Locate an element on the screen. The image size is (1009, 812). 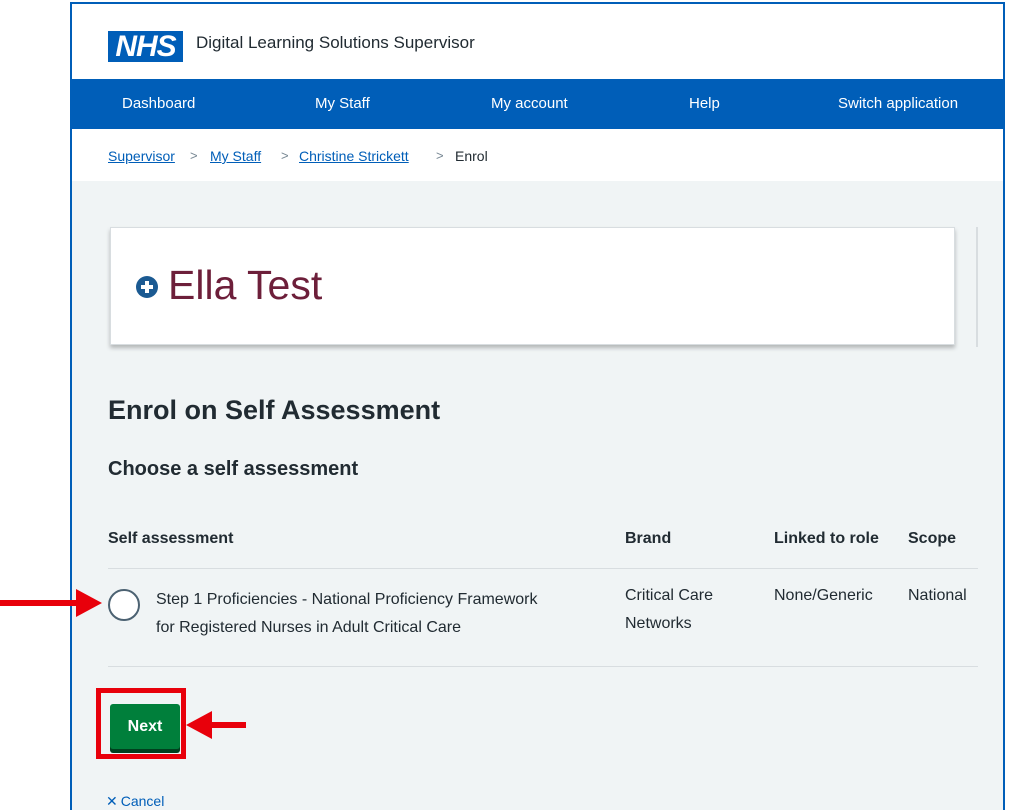
column-header-scope: Scope is located at coordinates (932, 538).